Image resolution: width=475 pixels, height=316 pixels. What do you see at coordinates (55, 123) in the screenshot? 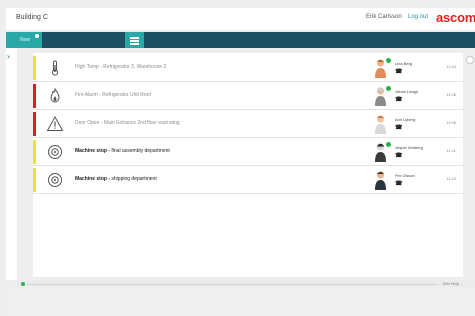
I see `warning-icon` at bounding box center [55, 123].